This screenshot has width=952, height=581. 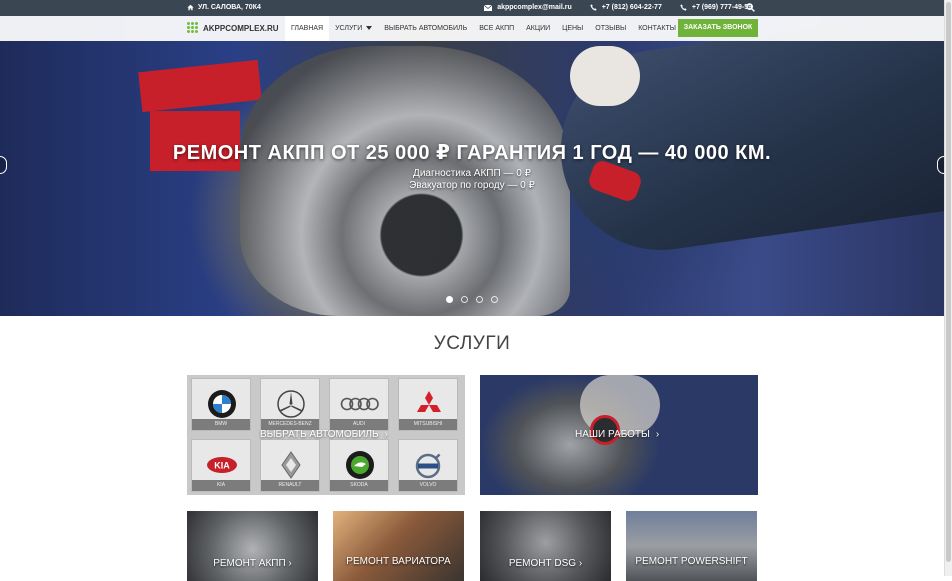 I want to click on phone-link-1: +7 (812) 604-22-77, so click(x=626, y=7).